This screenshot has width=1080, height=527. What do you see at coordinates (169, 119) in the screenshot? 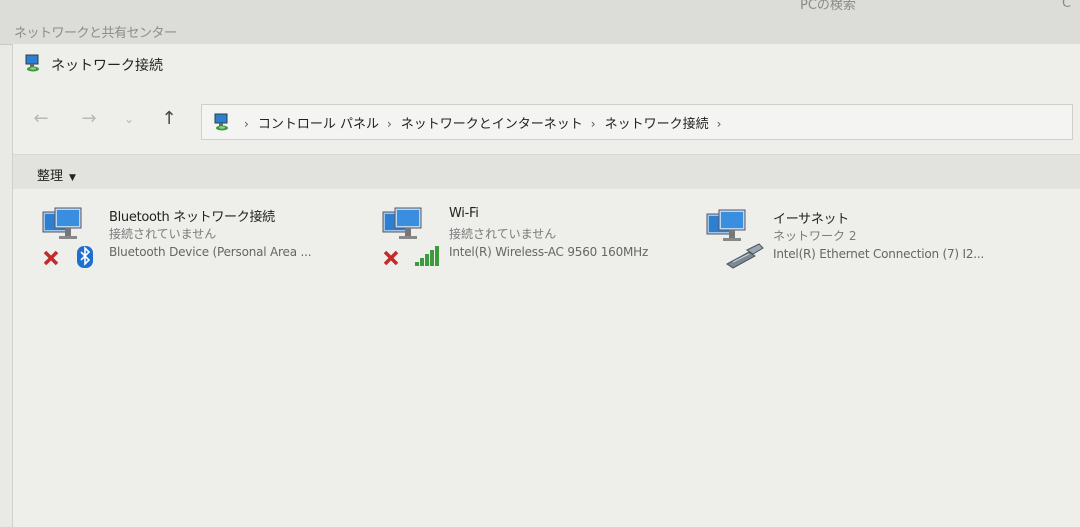
I see `up-button: ↑` at bounding box center [169, 119].